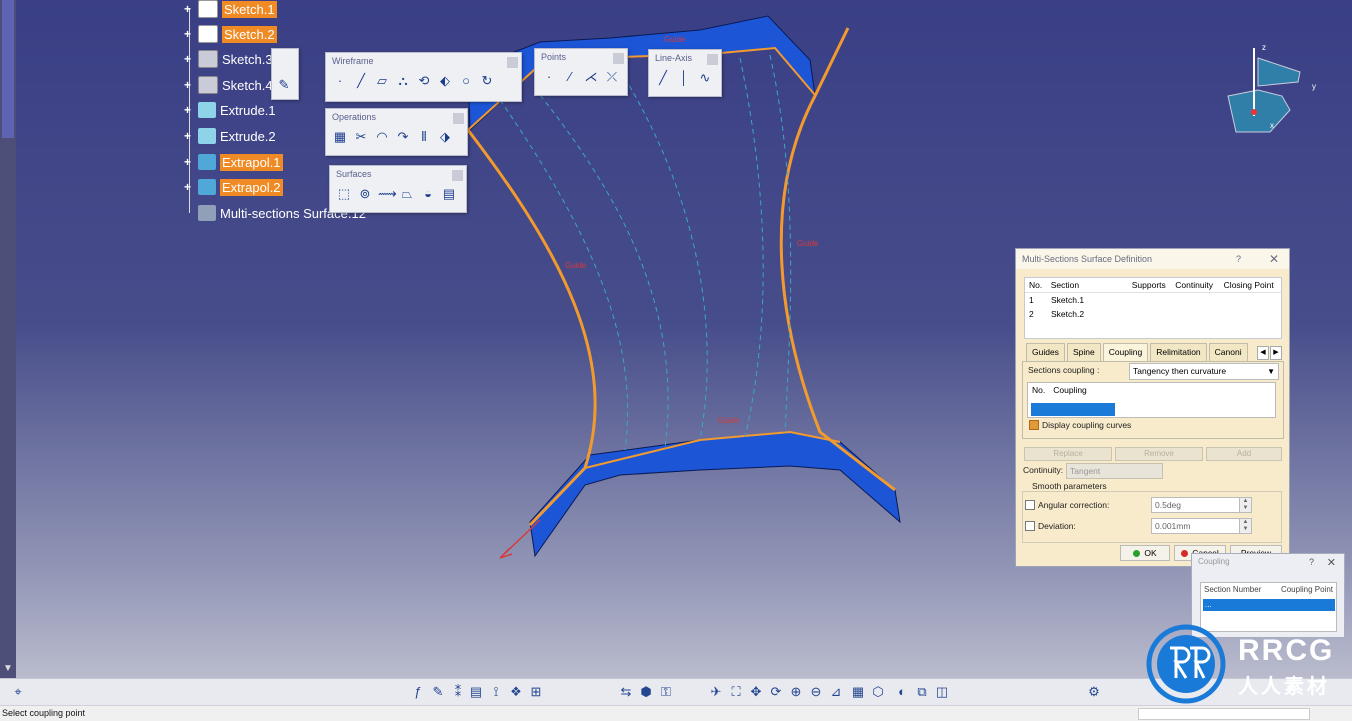 This screenshot has height=721, width=1352. Describe the element at coordinates (1080, 425) in the screenshot. I see `display-coupling-checkbox: Display coupling curves` at that location.